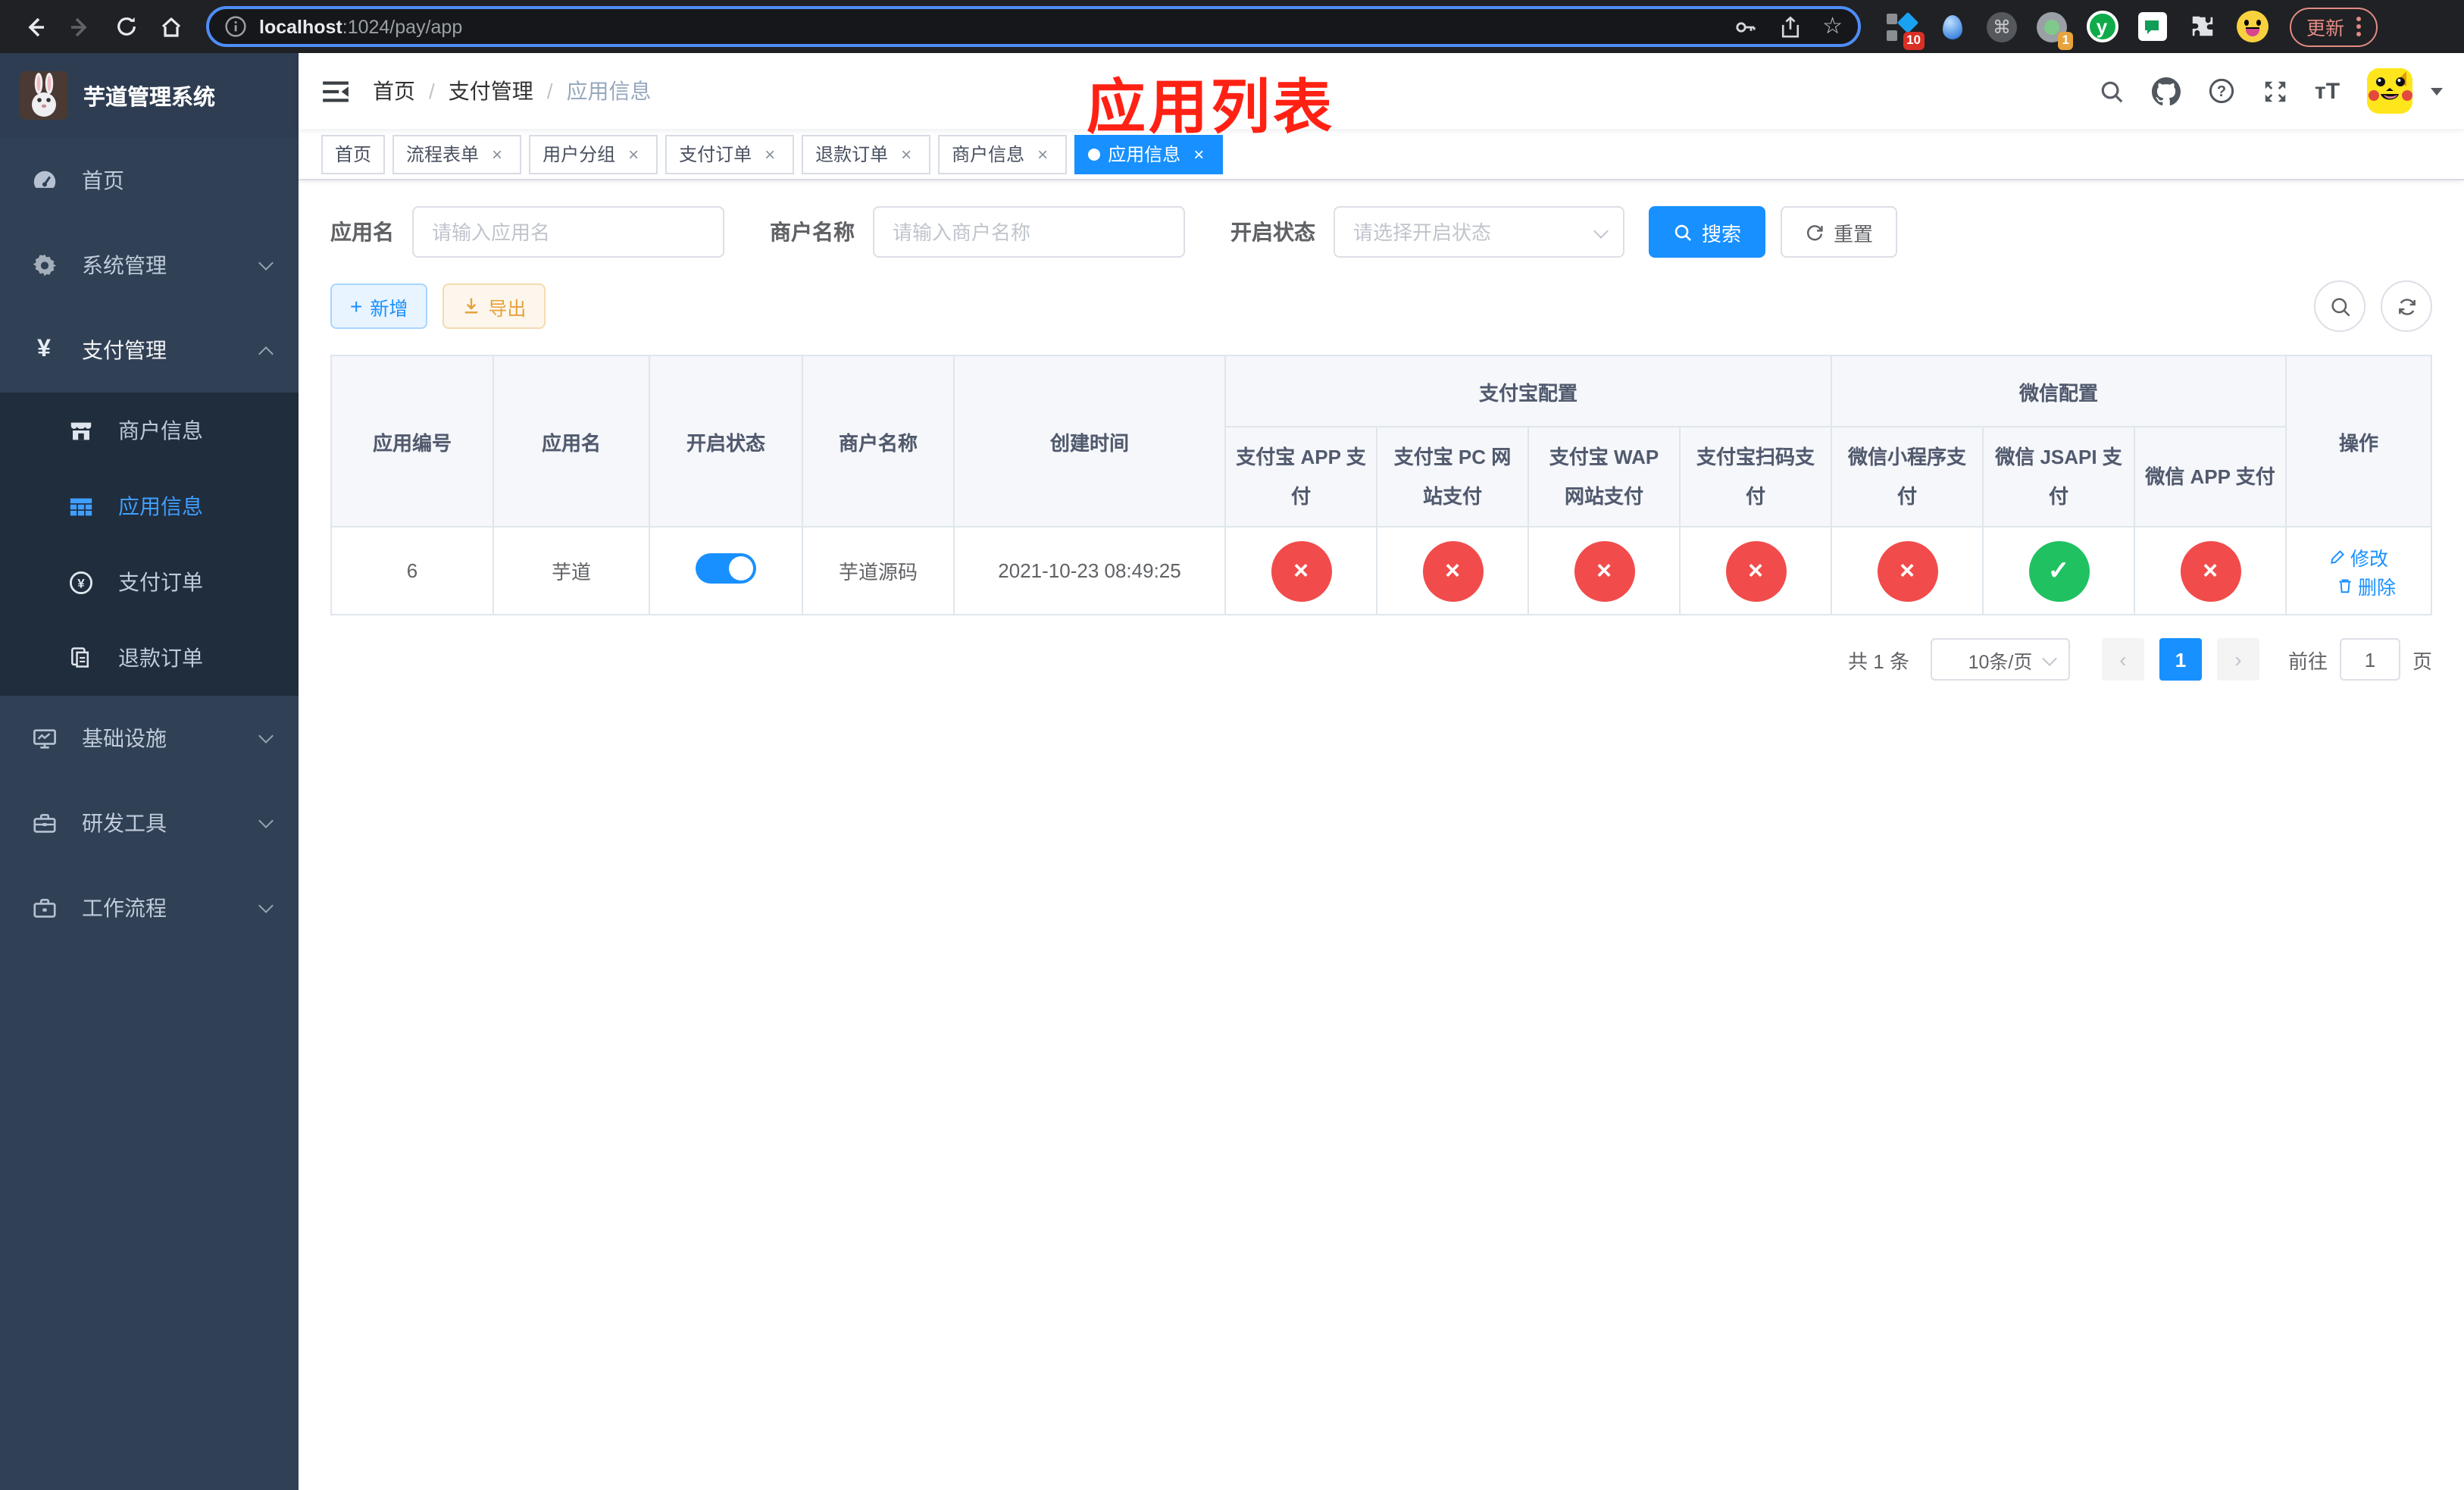 Image resolution: width=2464 pixels, height=1490 pixels. Describe the element at coordinates (1789, 27) in the screenshot. I see `share-icon` at that location.